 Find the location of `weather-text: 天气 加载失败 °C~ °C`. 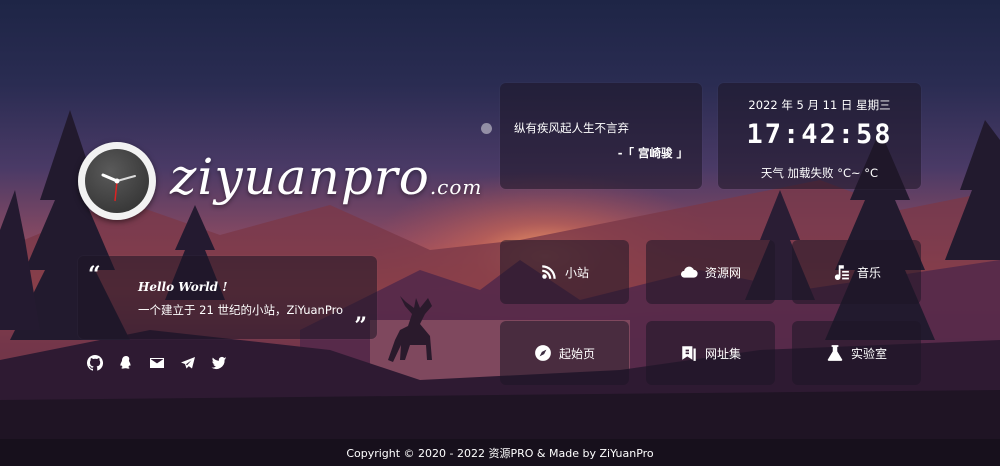

weather-text: 天气 加载失败 °C~ °C is located at coordinates (819, 173).